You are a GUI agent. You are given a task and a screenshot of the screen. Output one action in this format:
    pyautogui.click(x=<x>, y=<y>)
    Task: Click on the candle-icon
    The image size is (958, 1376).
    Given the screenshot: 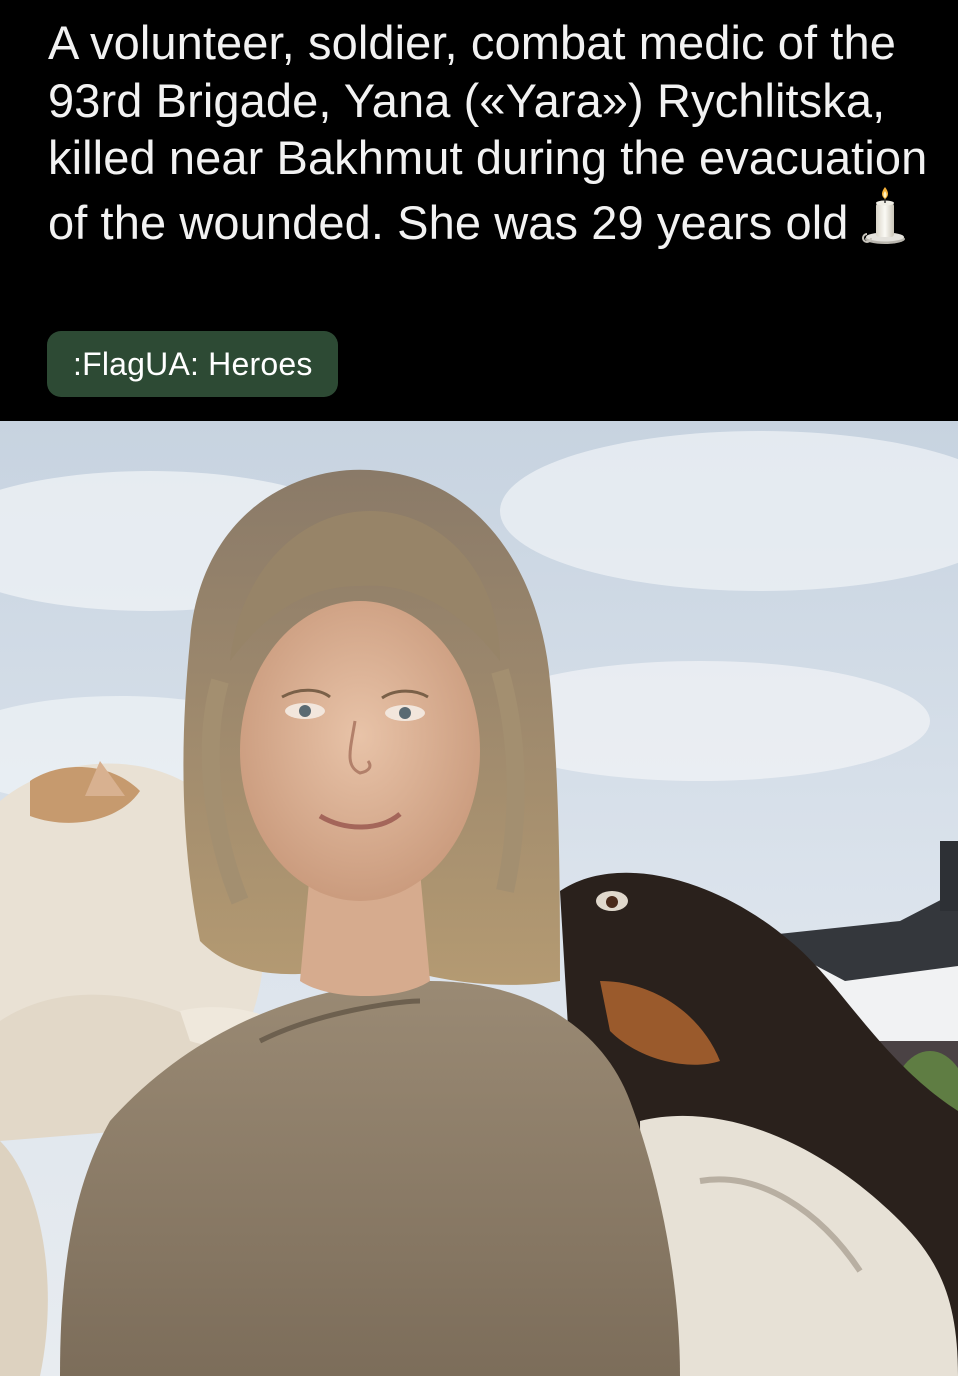 What is the action you would take?
    pyautogui.click(x=884, y=216)
    